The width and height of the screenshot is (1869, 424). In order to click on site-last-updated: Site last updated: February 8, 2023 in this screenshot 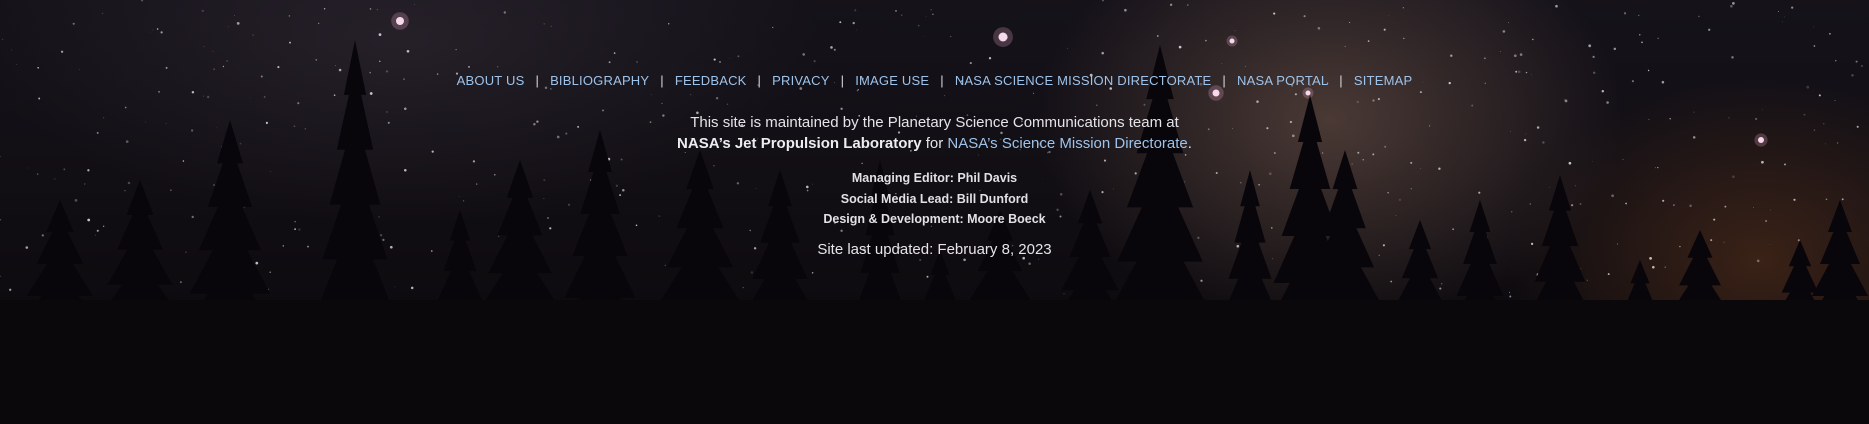, I will do `click(934, 249)`.